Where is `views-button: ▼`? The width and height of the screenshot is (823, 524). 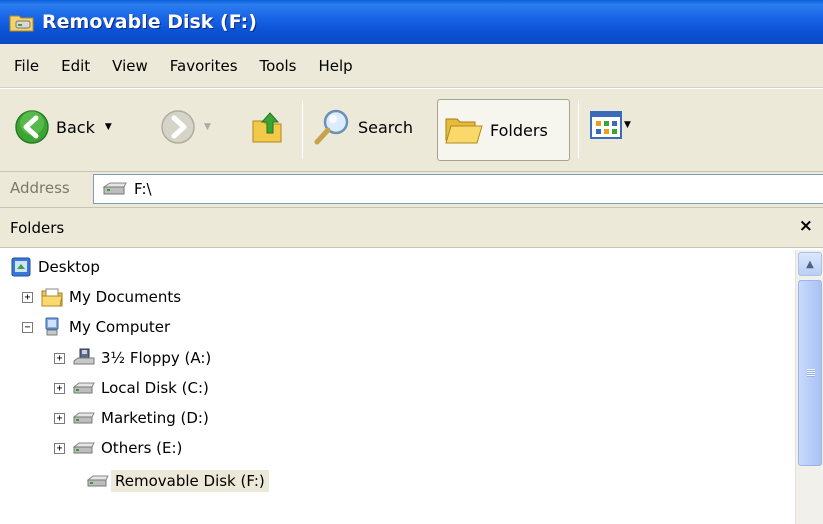
views-button: ▼ is located at coordinates (610, 125).